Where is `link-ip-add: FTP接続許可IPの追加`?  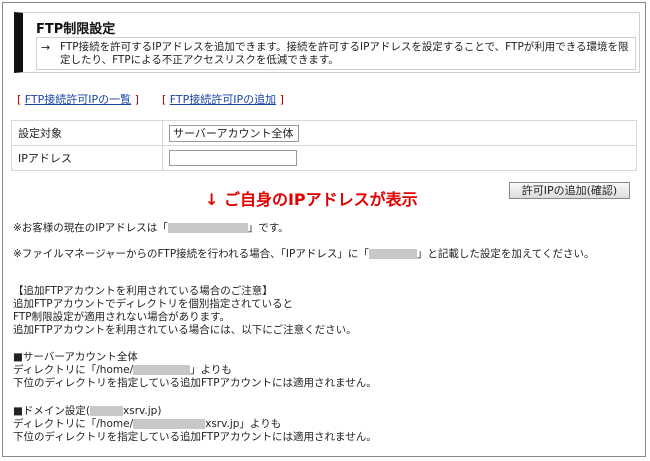 link-ip-add: FTP接続許可IPの追加 is located at coordinates (223, 99).